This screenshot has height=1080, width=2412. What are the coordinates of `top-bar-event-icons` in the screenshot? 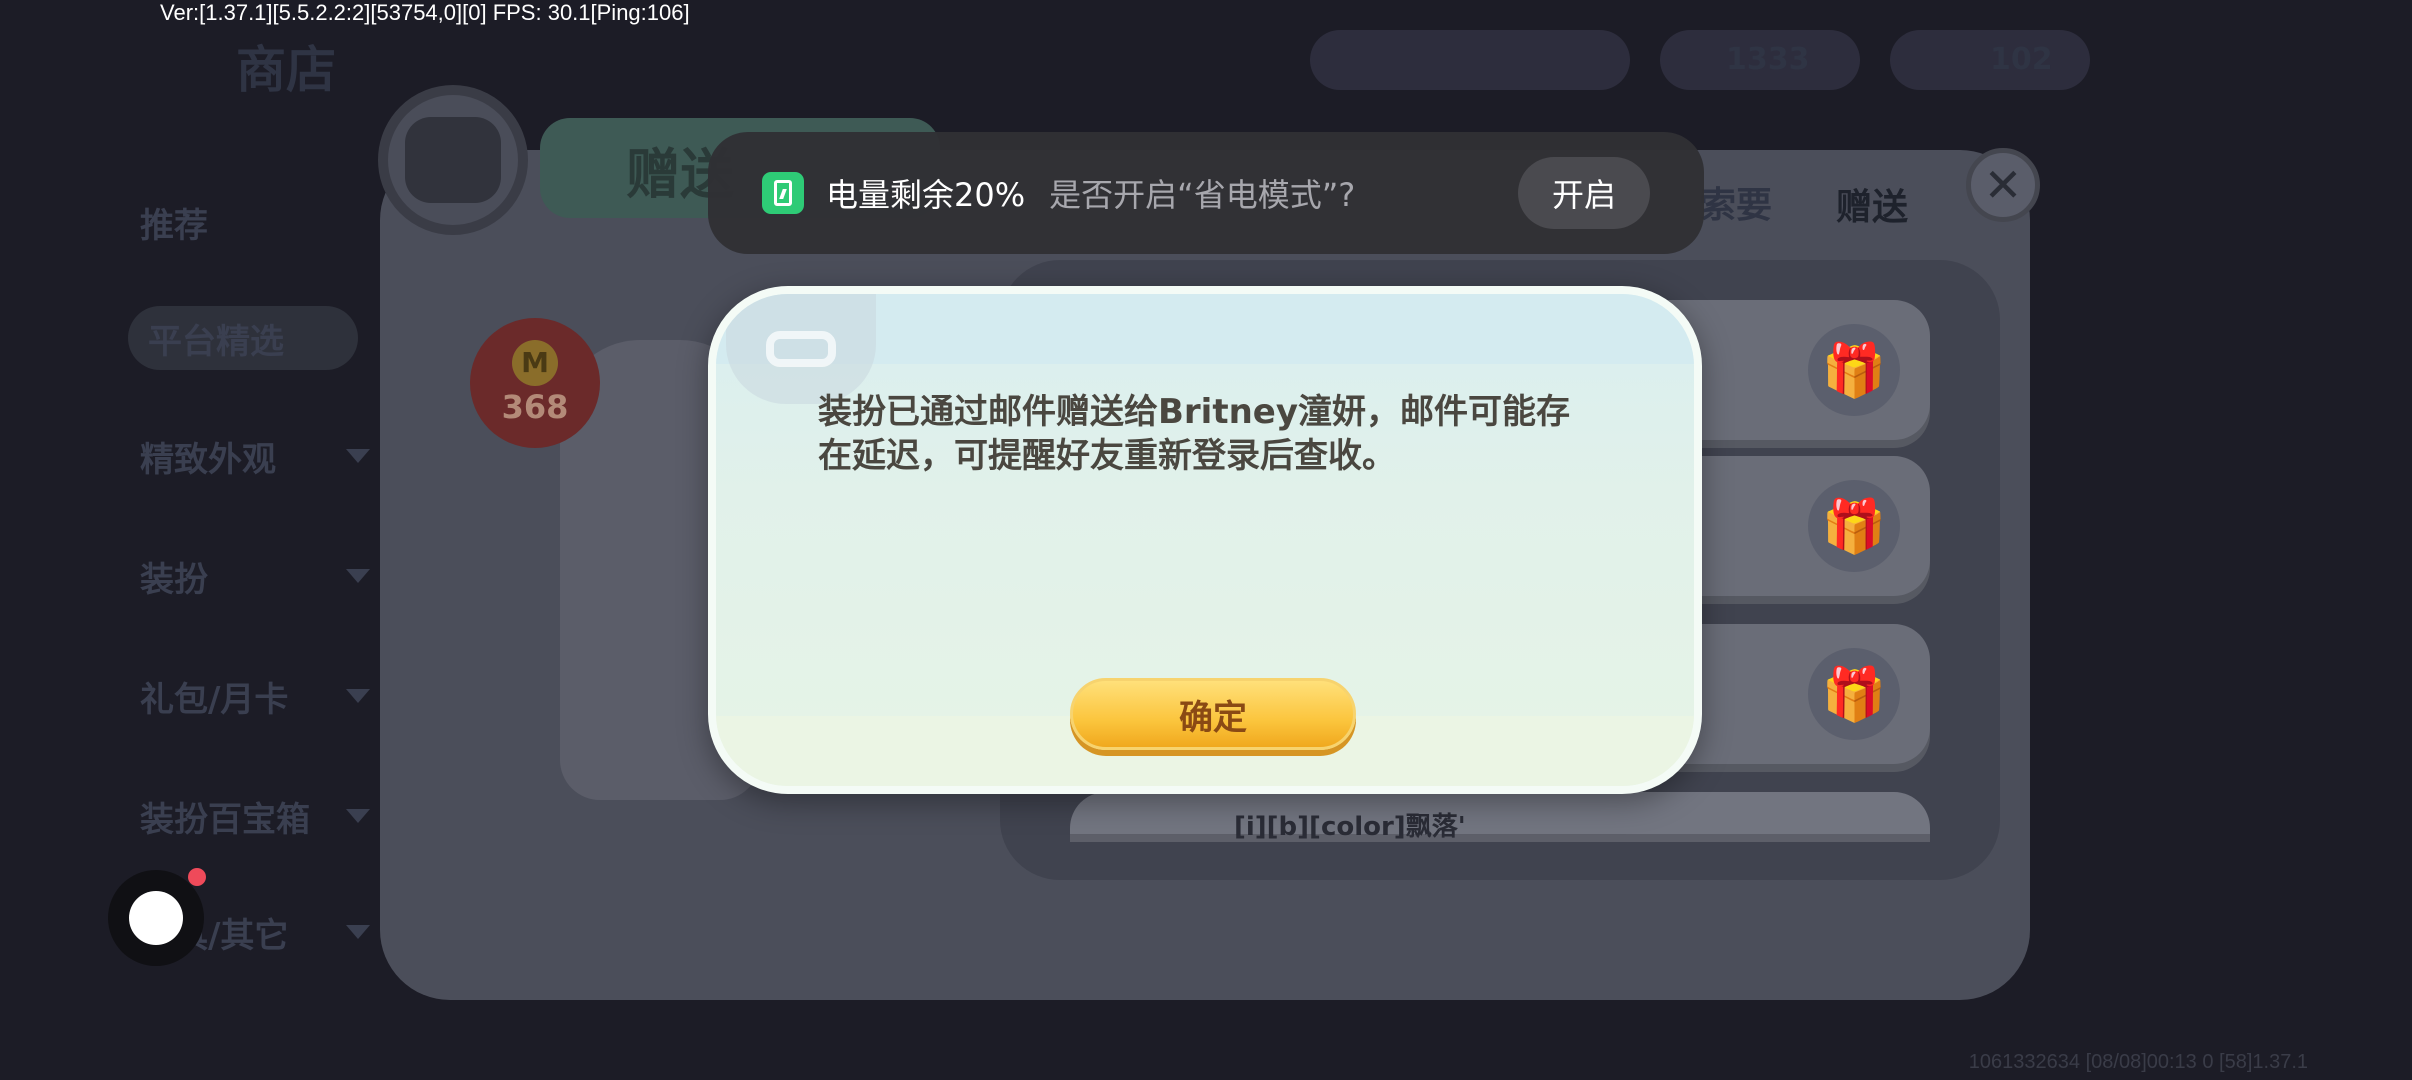 It's located at (1470, 60).